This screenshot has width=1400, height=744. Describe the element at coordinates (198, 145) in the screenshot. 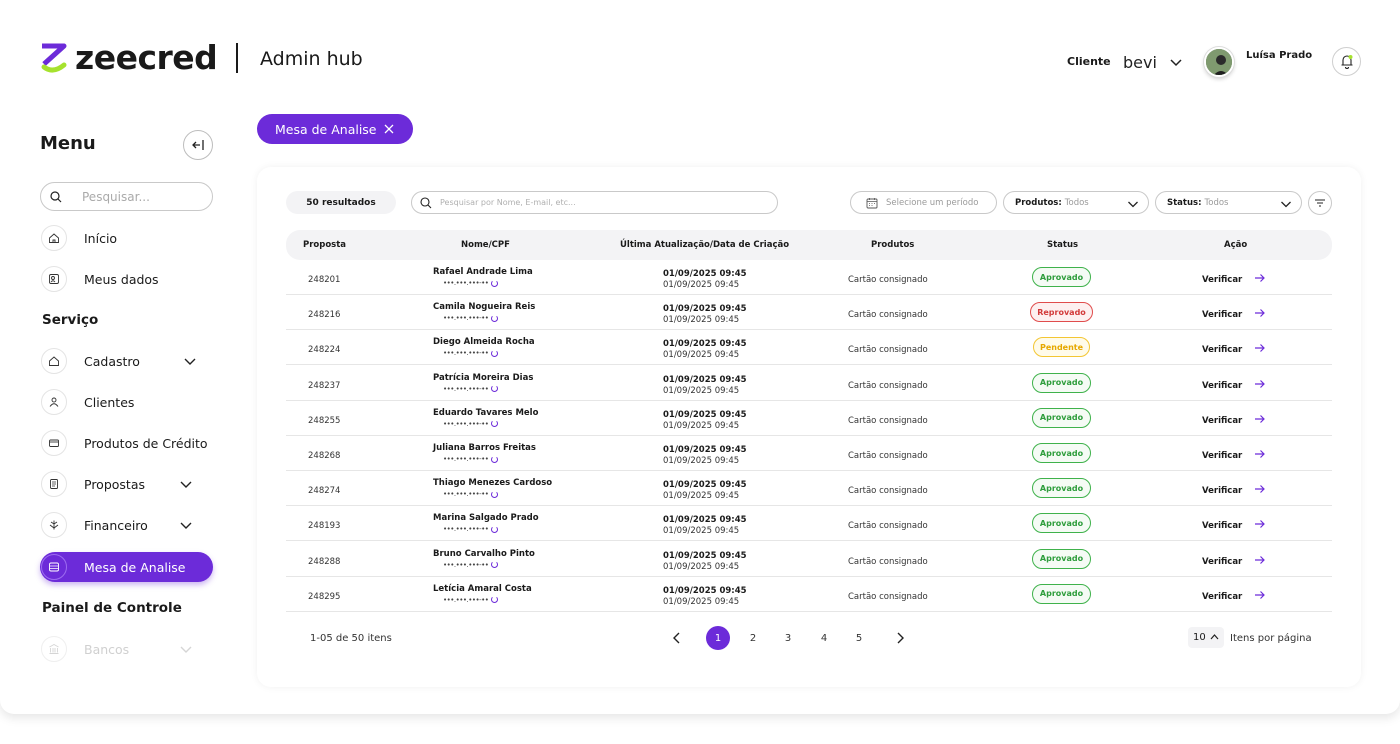

I see `collapse-sidebar-button` at that location.